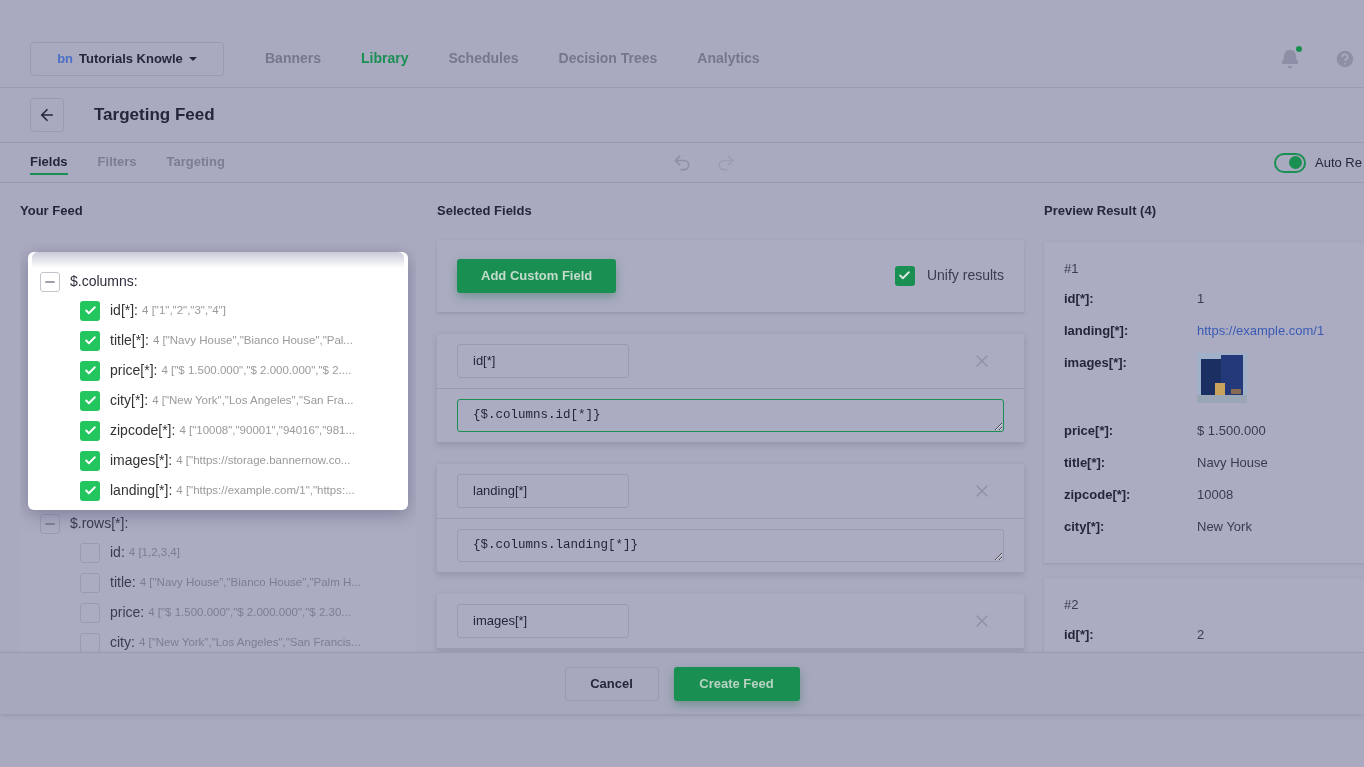  I want to click on toggle-label: Auto Re, so click(1339, 162).